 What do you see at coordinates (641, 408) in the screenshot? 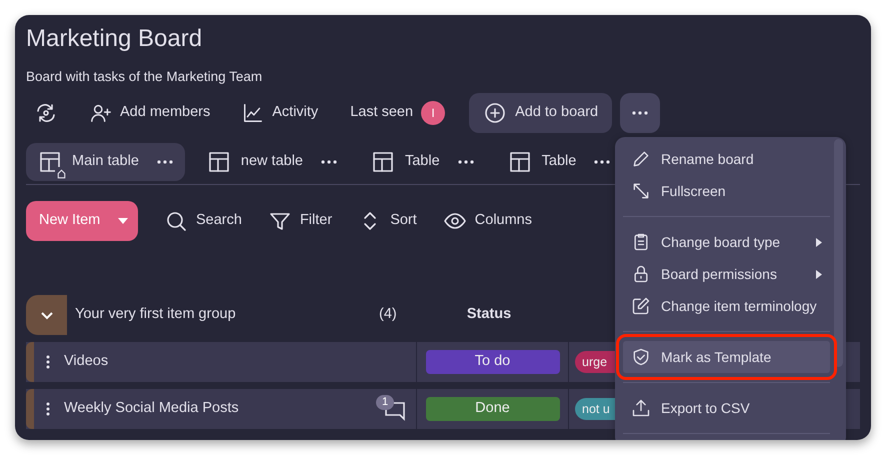
I see `upload-icon` at bounding box center [641, 408].